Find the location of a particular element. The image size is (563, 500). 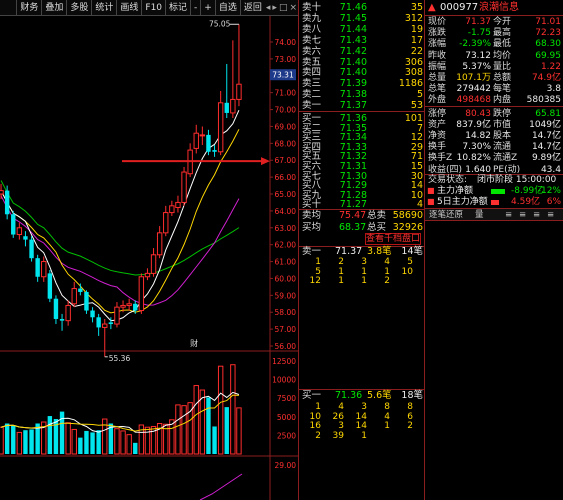

level-price: 71.40 is located at coordinates (353, 73).